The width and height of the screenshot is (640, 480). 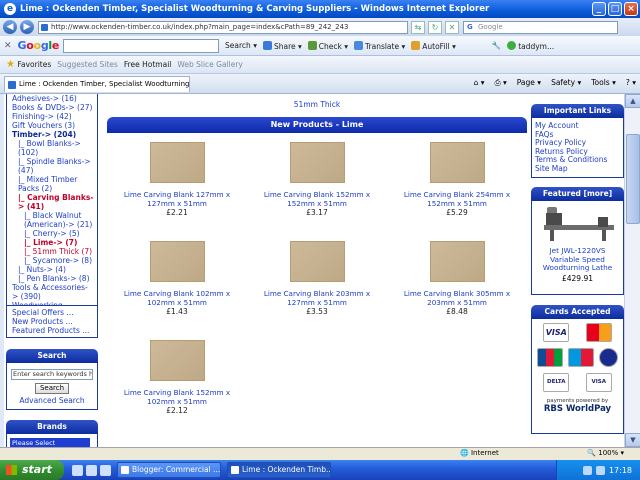 What do you see at coordinates (53, 184) in the screenshot?
I see `category-link: |_ Mixed Timber Packs (2)` at bounding box center [53, 184].